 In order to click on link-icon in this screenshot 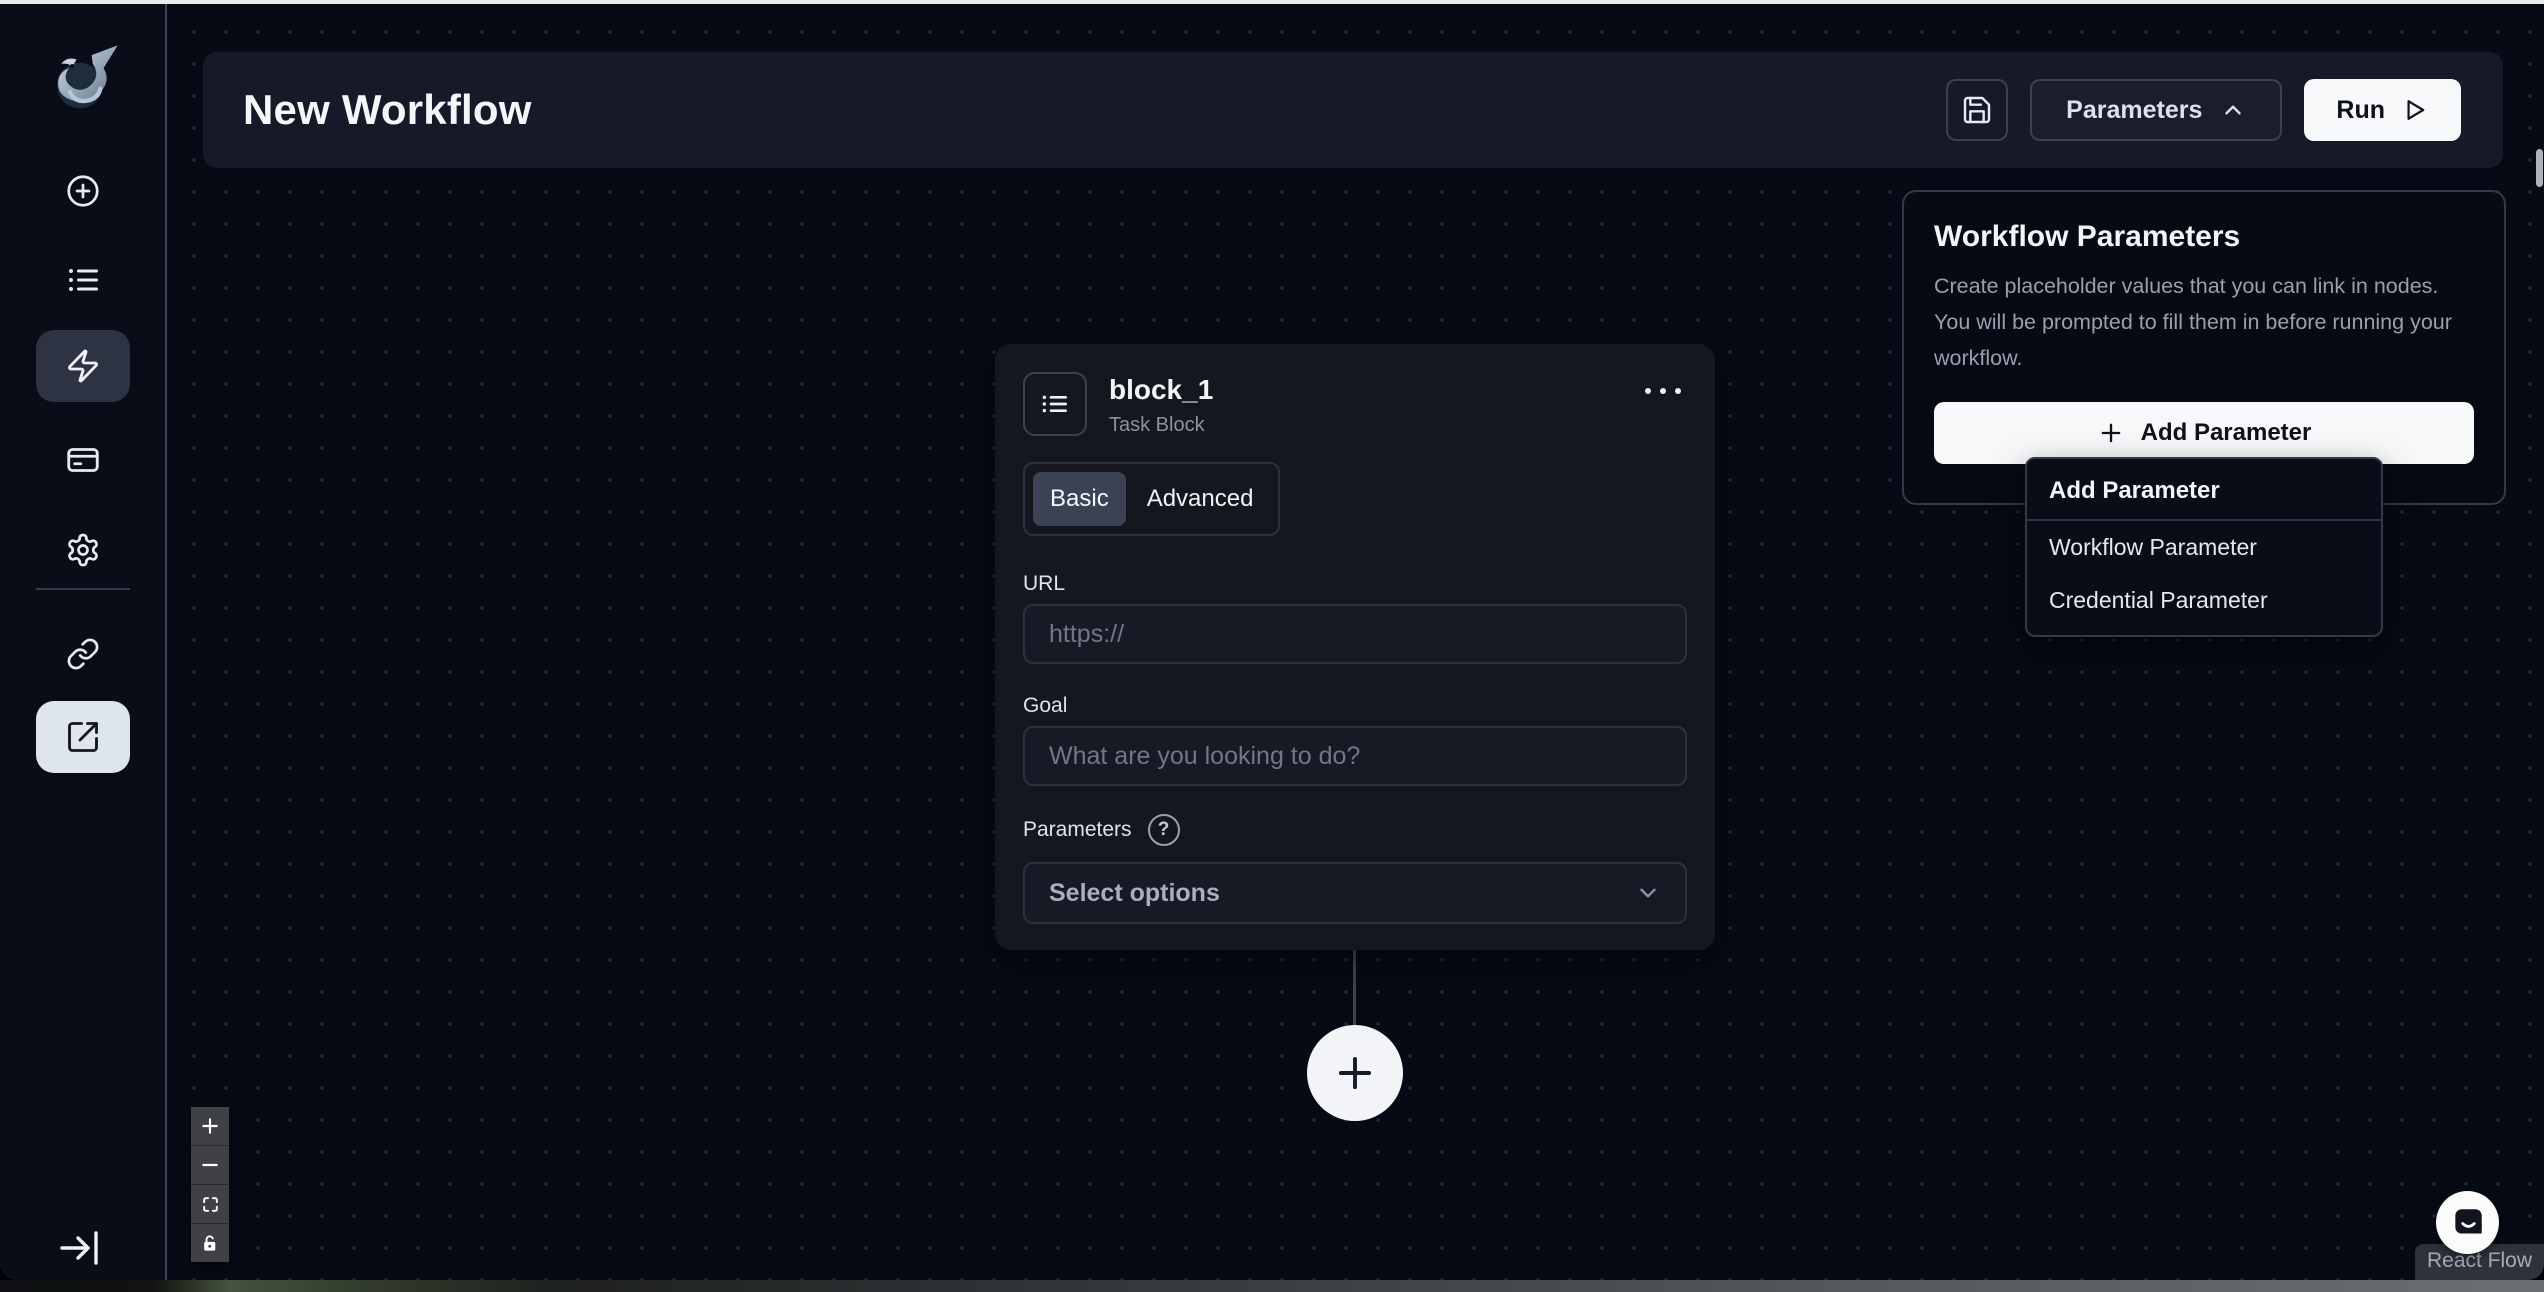, I will do `click(82, 654)`.